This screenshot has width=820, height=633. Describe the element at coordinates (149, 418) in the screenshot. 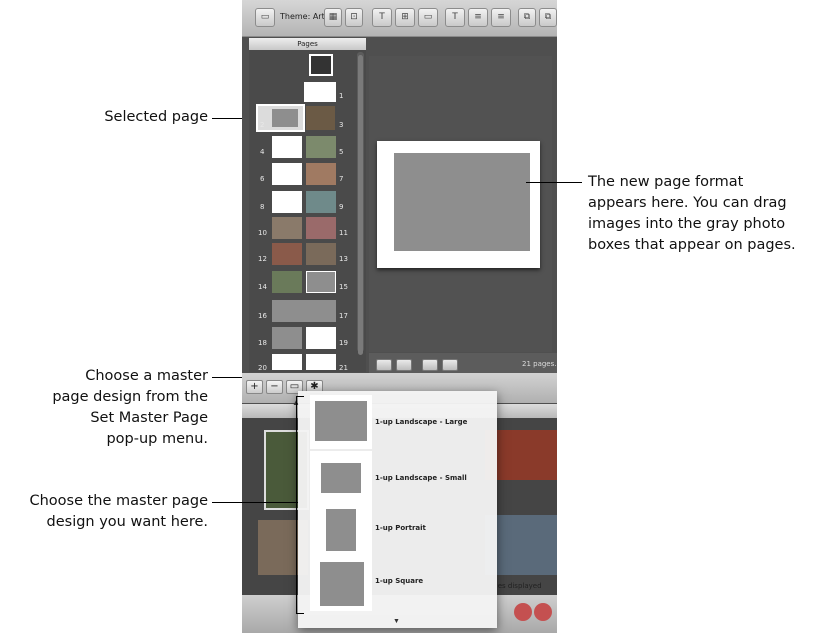

I see `callout-text: Set Master Page` at that location.